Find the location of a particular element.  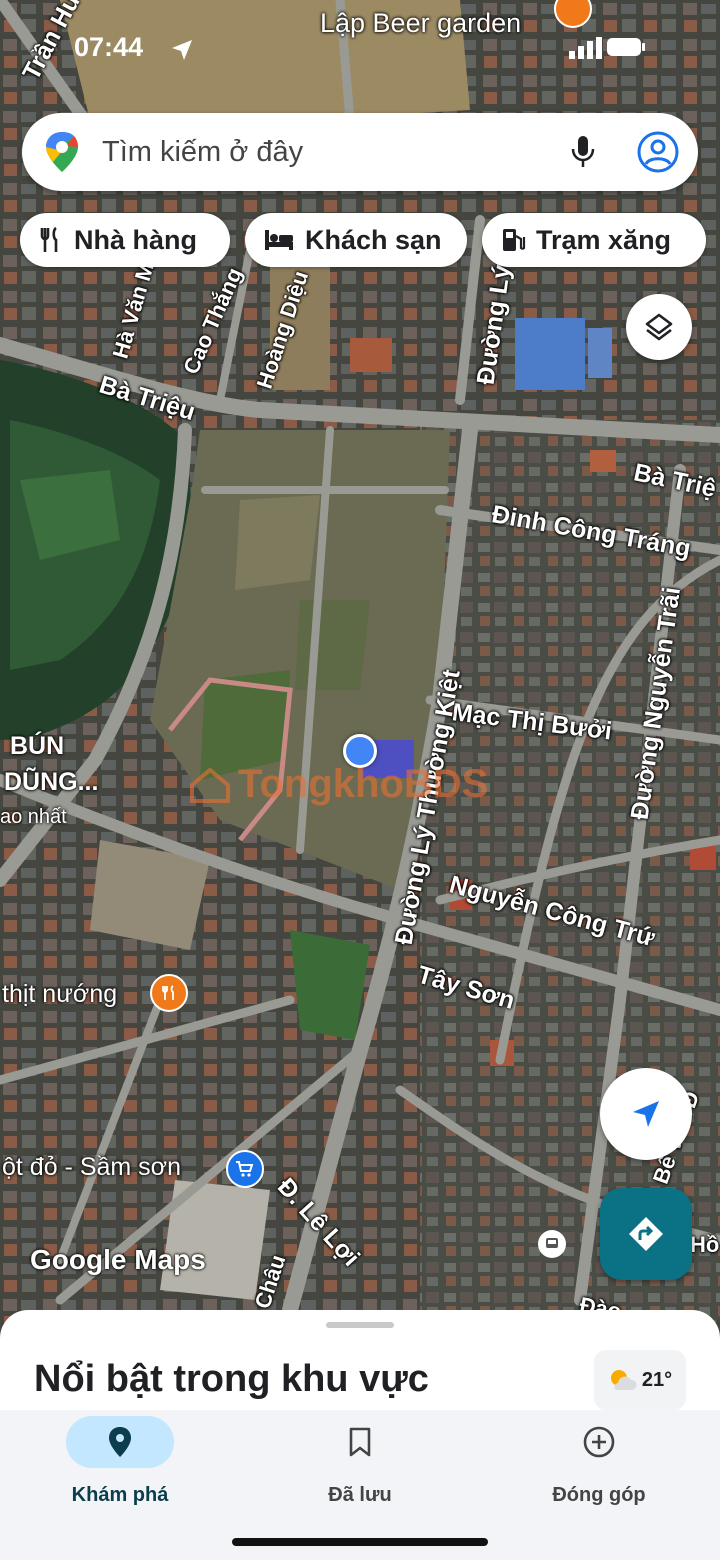

sheet-drag-handle is located at coordinates (360, 1325).